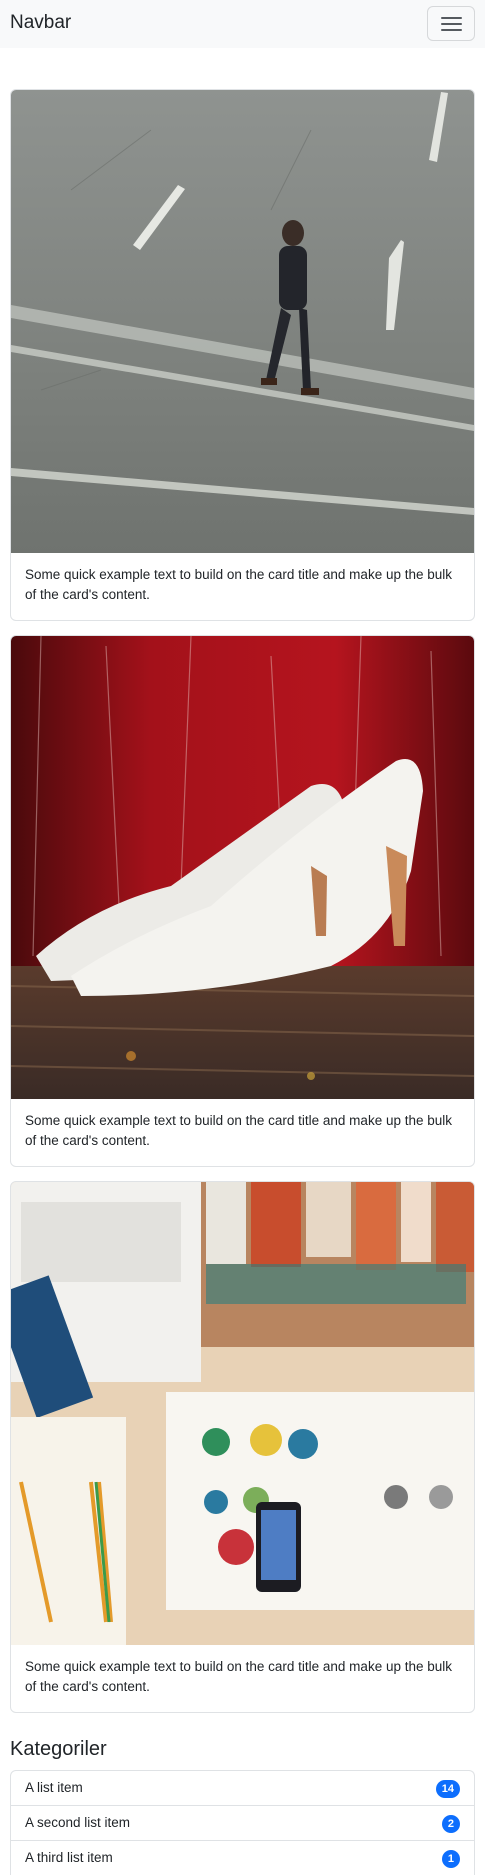 Image resolution: width=485 pixels, height=1875 pixels. Describe the element at coordinates (40, 23) in the screenshot. I see `navbar-brand: Navbar` at that location.